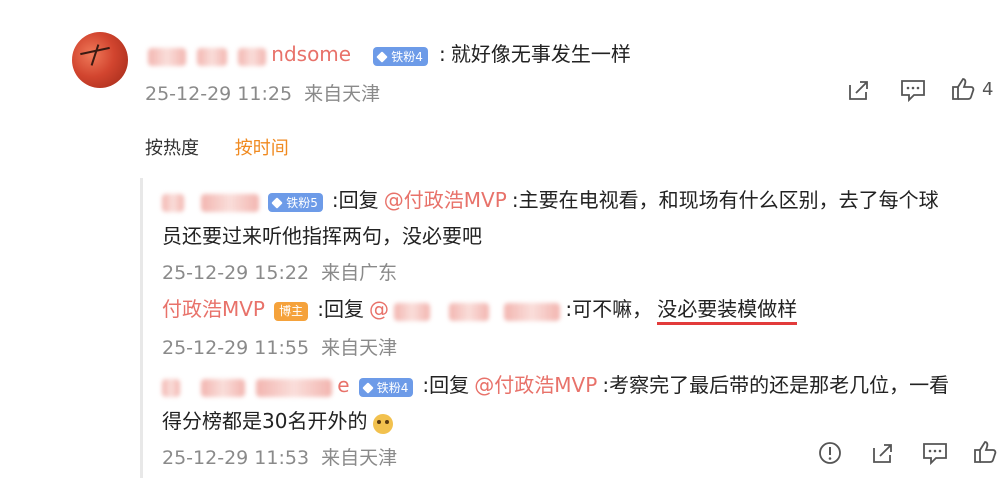 This screenshot has width=999, height=478. What do you see at coordinates (291, 311) in the screenshot?
I see `host-badge: 博主` at bounding box center [291, 311].